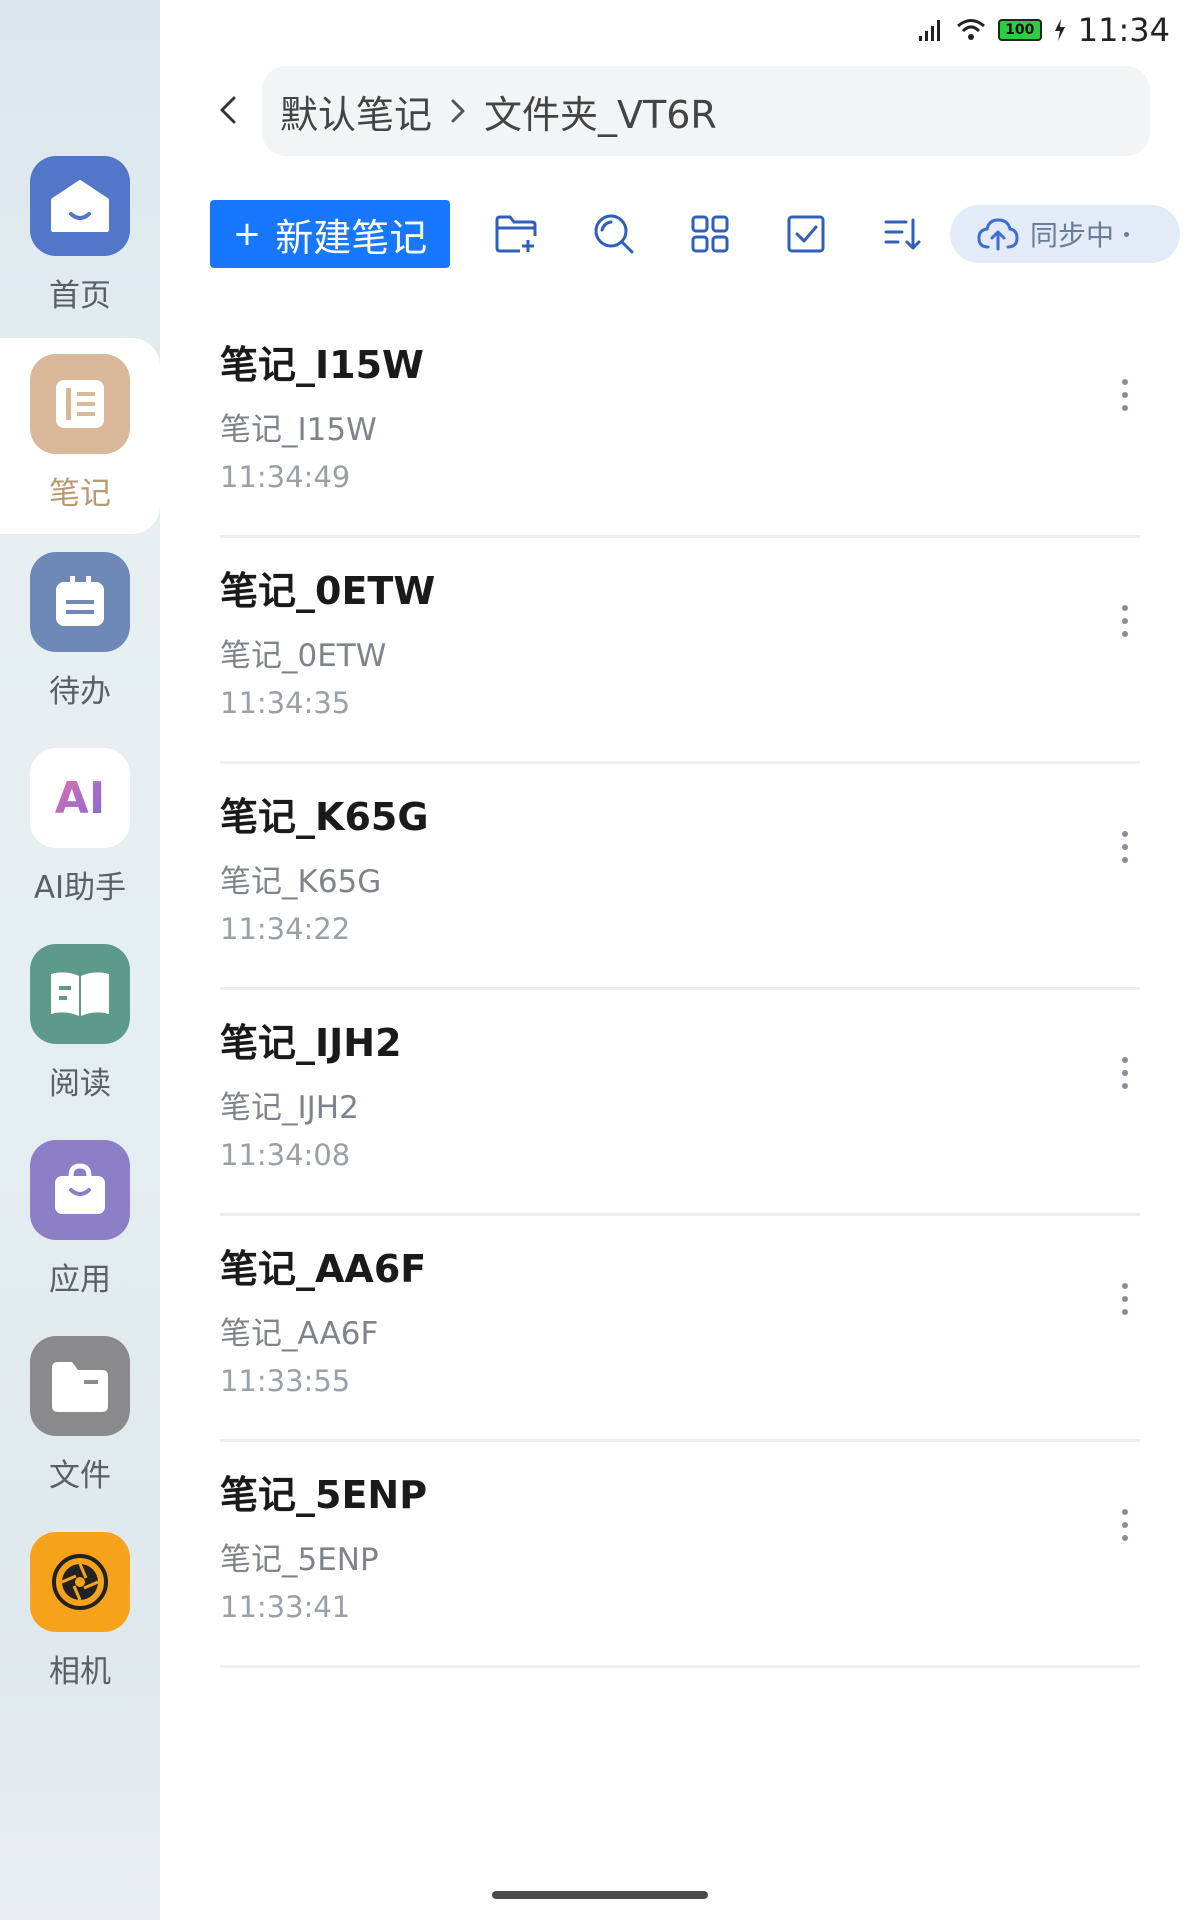 This screenshot has height=1920, width=1200. Describe the element at coordinates (322, 365) in the screenshot. I see `note-title: 笔记_I15W` at that location.